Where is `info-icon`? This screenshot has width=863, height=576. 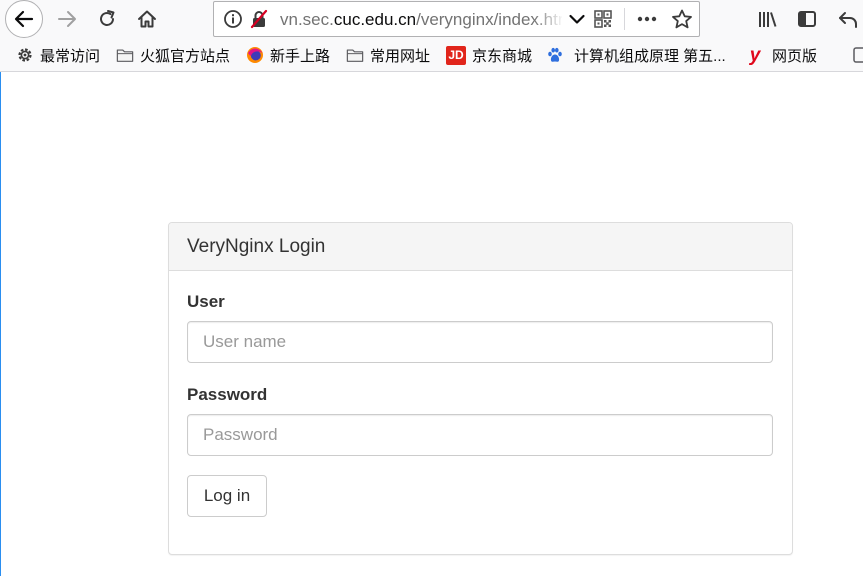 info-icon is located at coordinates (233, 19).